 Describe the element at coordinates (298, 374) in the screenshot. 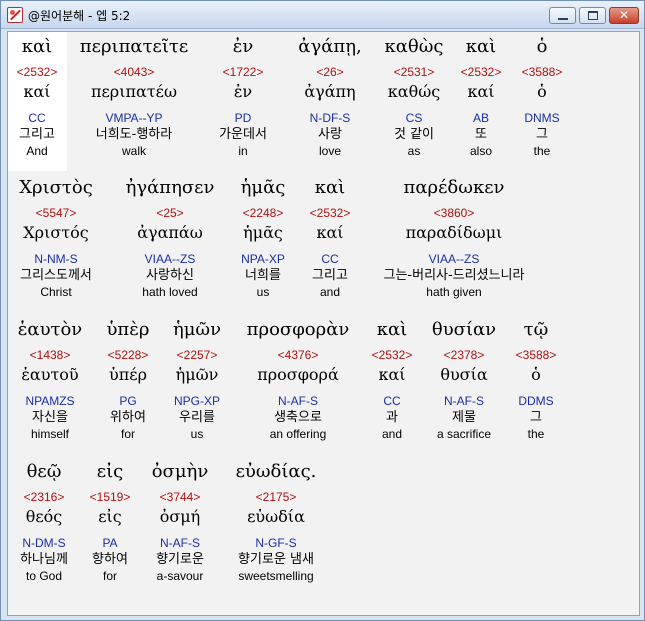

I see `lemma: προσφορά` at that location.